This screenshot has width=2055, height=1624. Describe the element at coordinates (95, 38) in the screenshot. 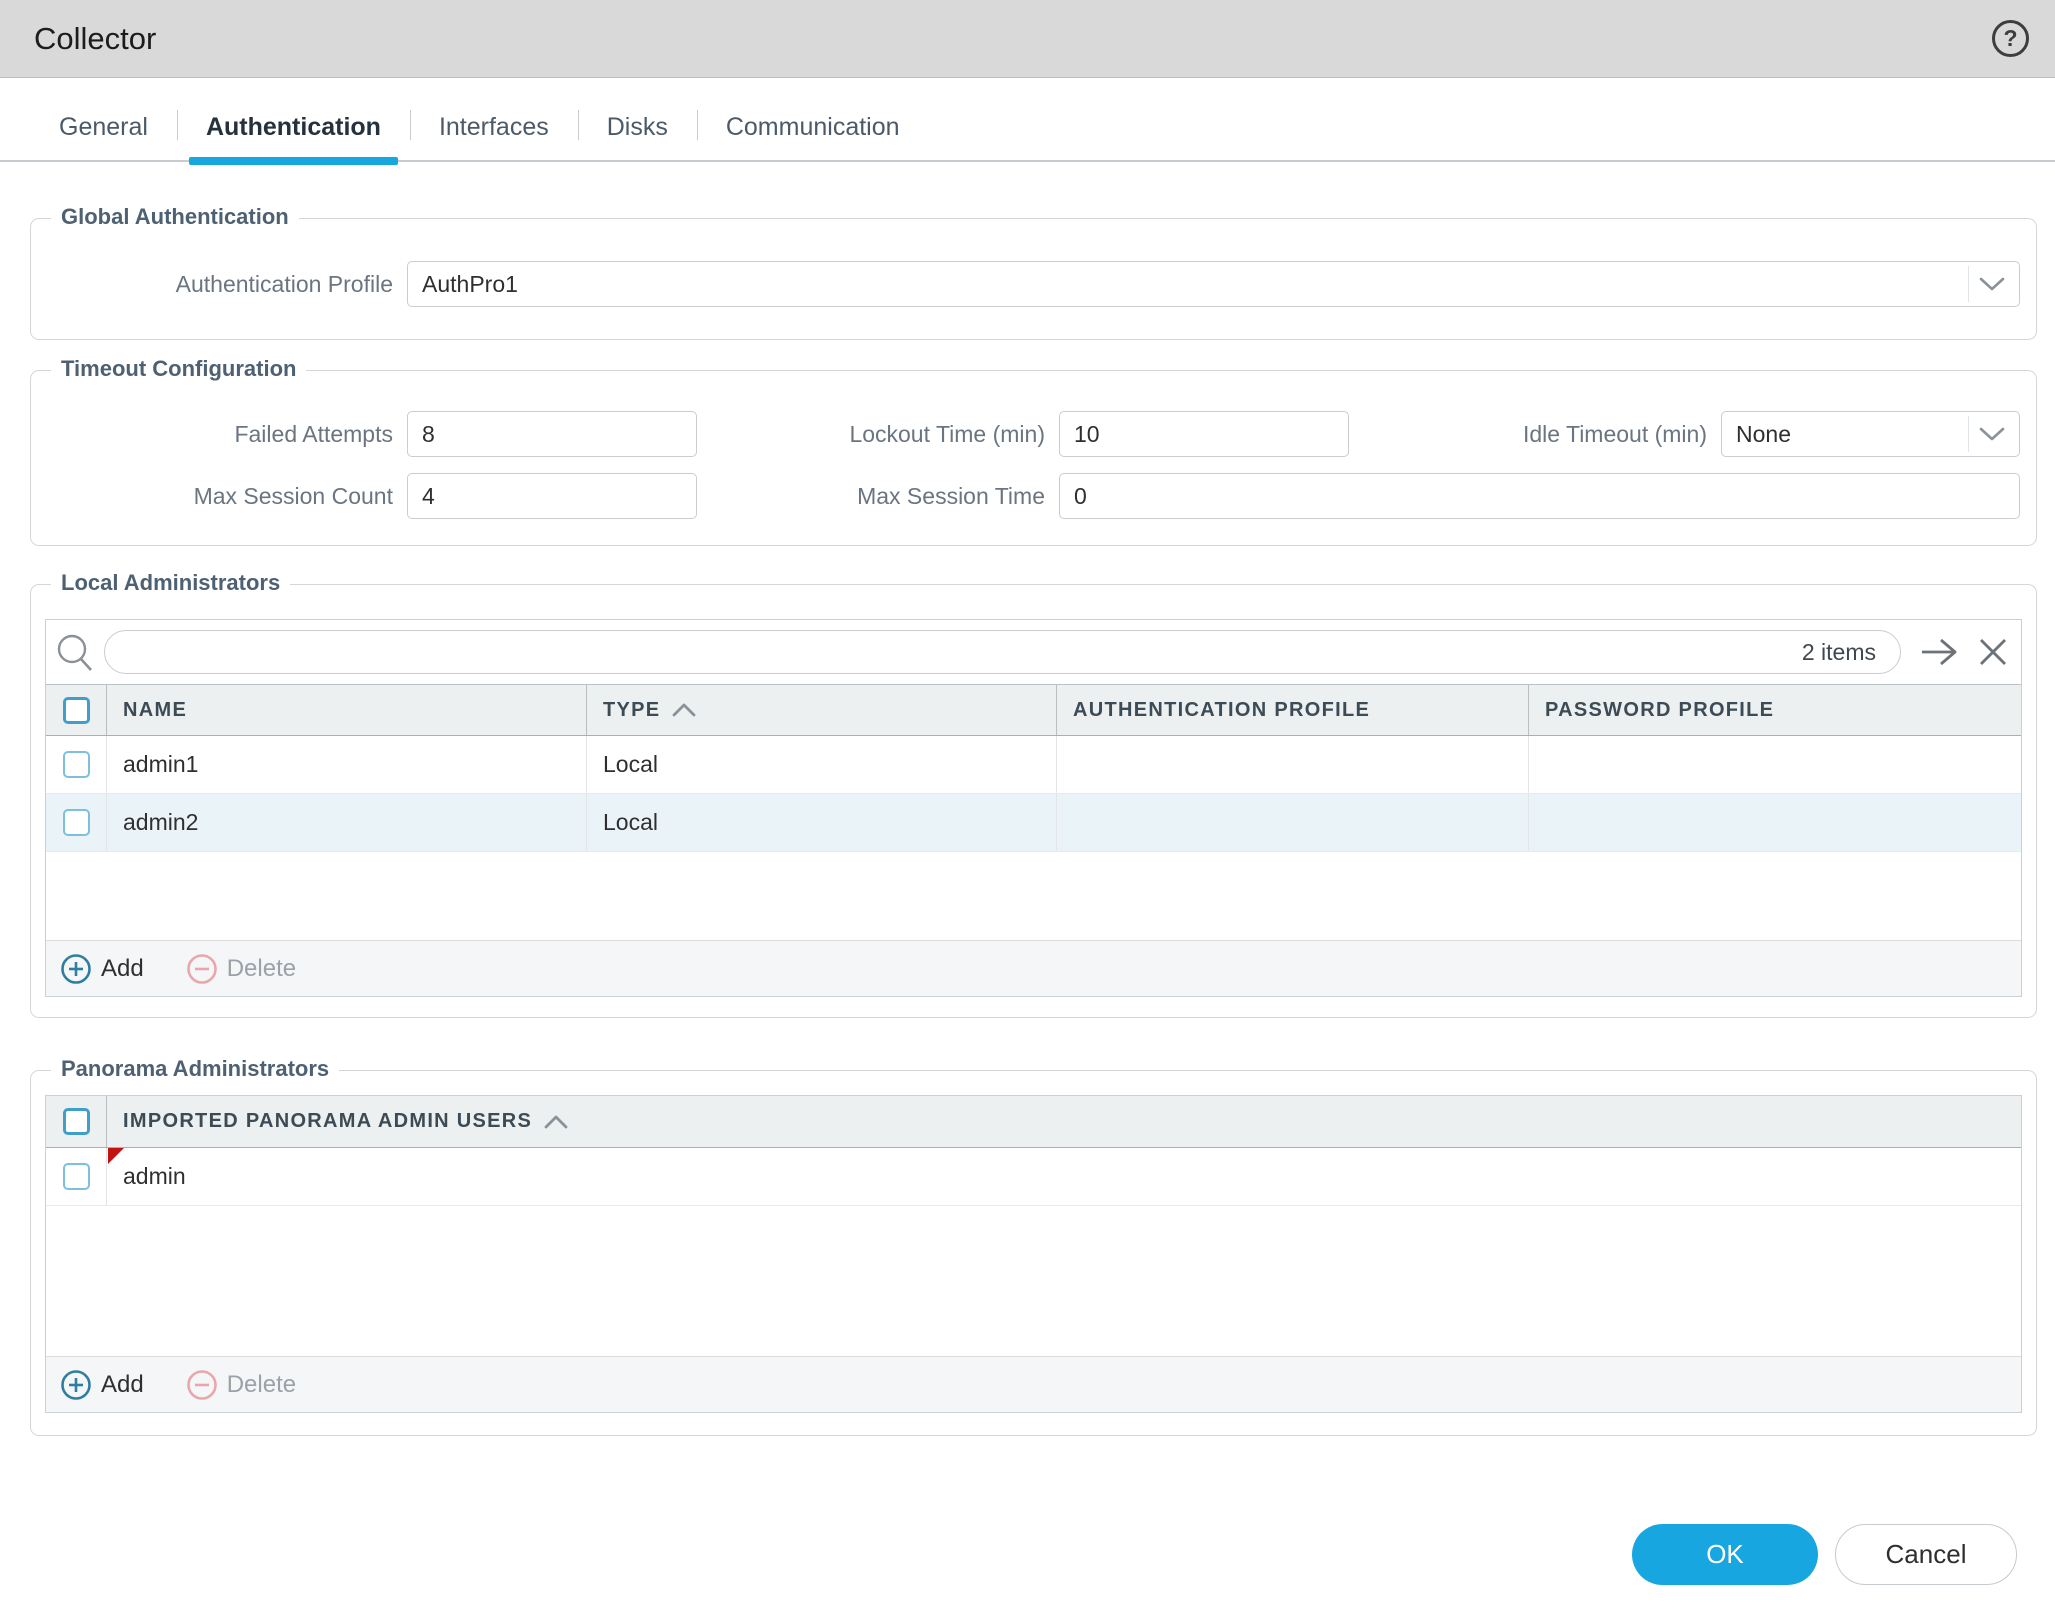

I see `dialog-title: Collector` at that location.